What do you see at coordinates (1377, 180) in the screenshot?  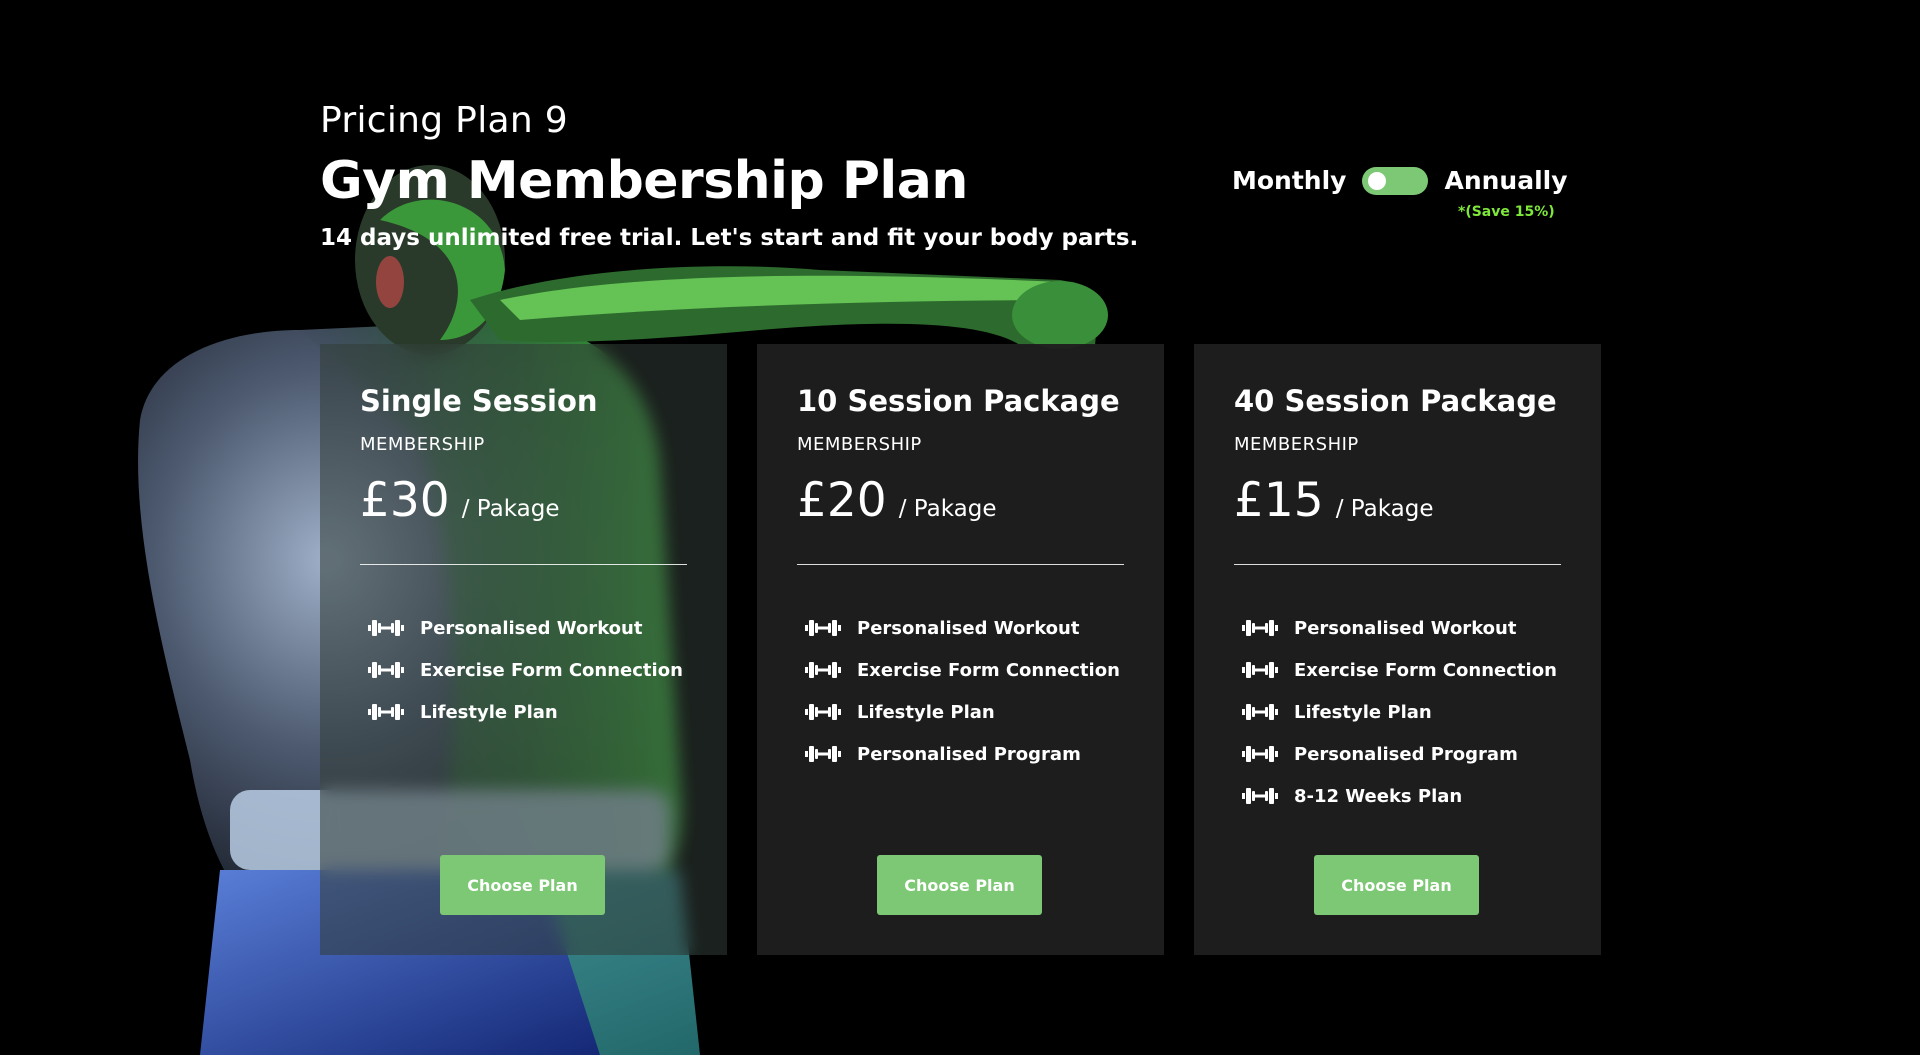 I see `toggle-knob` at bounding box center [1377, 180].